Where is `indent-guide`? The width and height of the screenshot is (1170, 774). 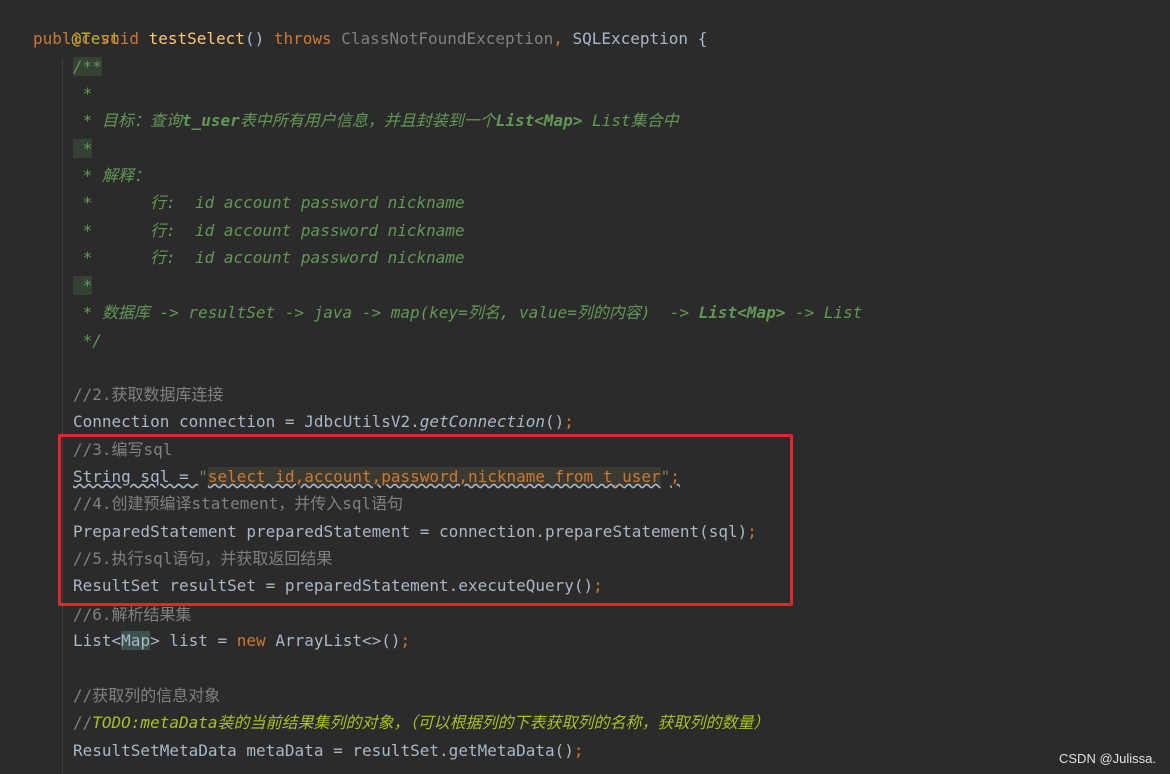 indent-guide is located at coordinates (62, 416).